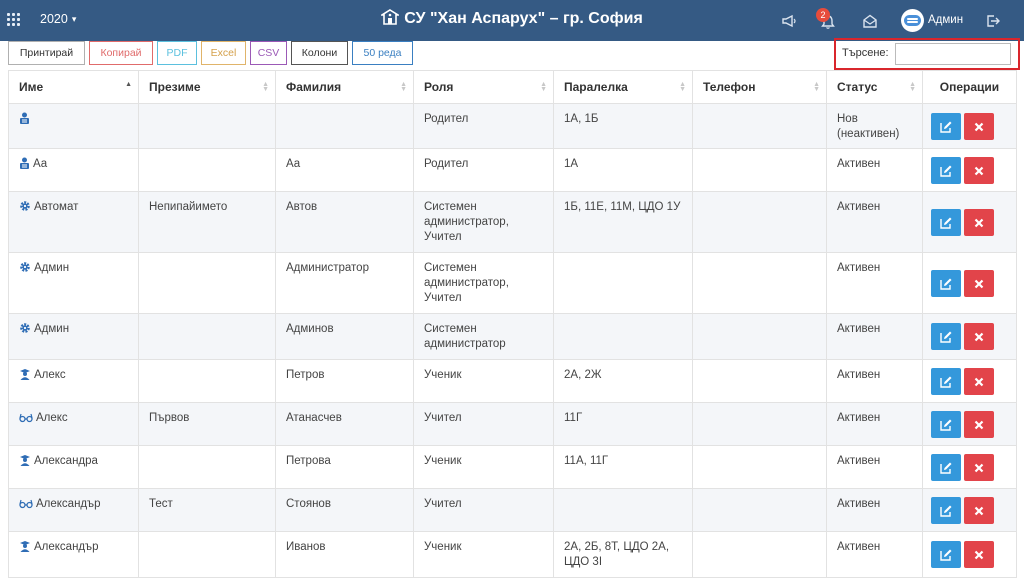 This screenshot has height=579, width=1024. I want to click on admin-gear-icon, so click(25, 330).